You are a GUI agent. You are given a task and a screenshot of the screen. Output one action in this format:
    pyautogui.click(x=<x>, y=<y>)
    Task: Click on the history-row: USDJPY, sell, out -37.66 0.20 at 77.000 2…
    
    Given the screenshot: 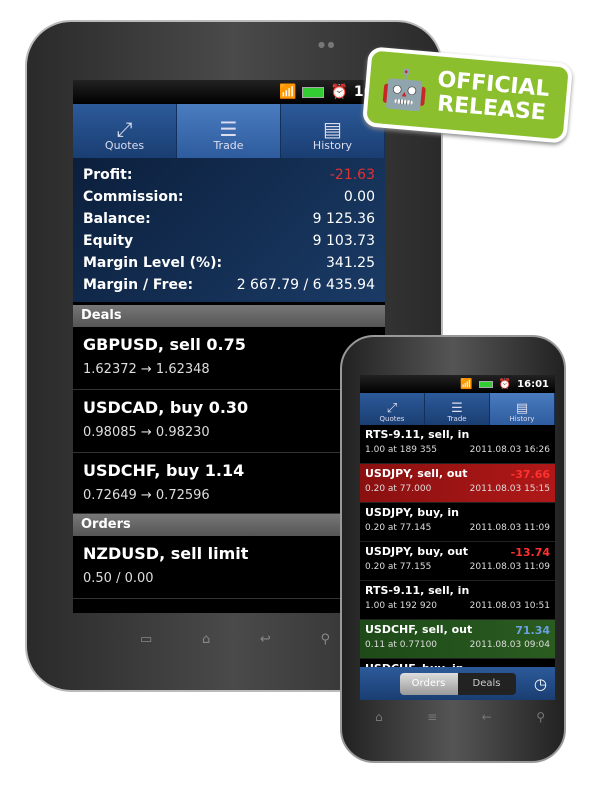 What is the action you would take?
    pyautogui.click(x=457, y=483)
    